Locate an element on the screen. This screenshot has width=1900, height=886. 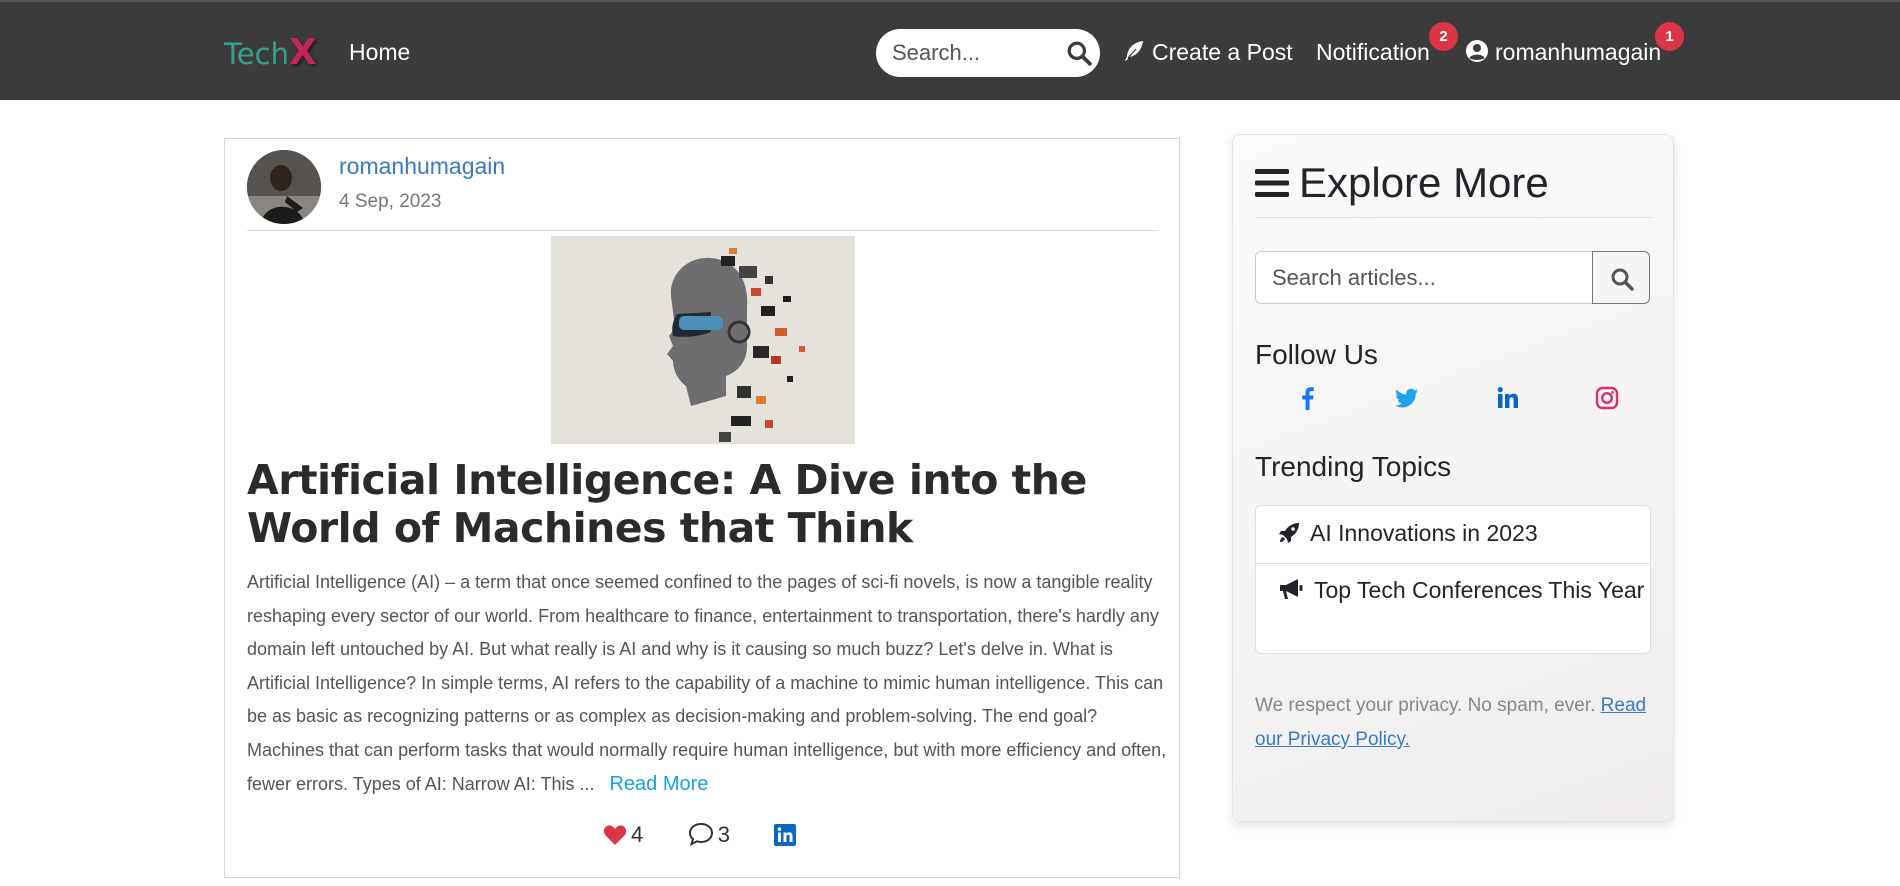
user-menu-link: romanhumagain is located at coordinates (1563, 52).